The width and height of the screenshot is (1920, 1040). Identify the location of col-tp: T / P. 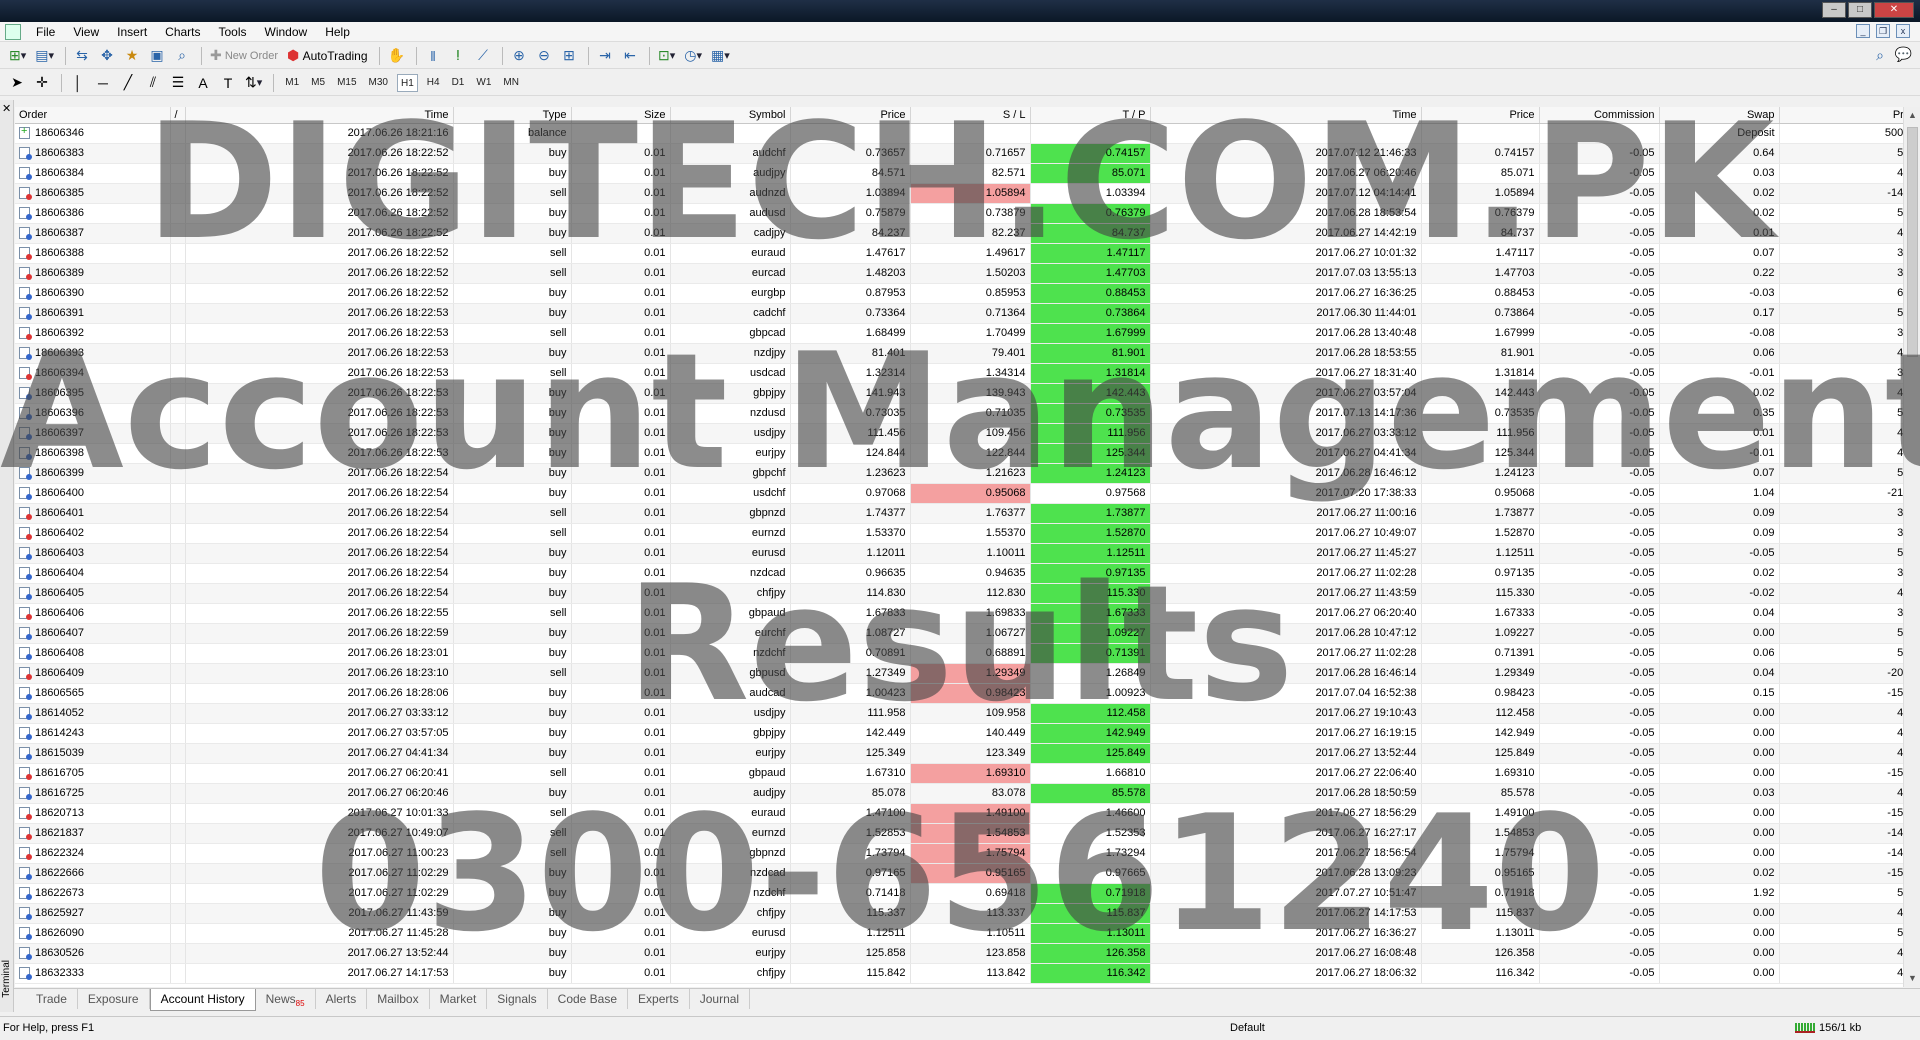
(1090, 115).